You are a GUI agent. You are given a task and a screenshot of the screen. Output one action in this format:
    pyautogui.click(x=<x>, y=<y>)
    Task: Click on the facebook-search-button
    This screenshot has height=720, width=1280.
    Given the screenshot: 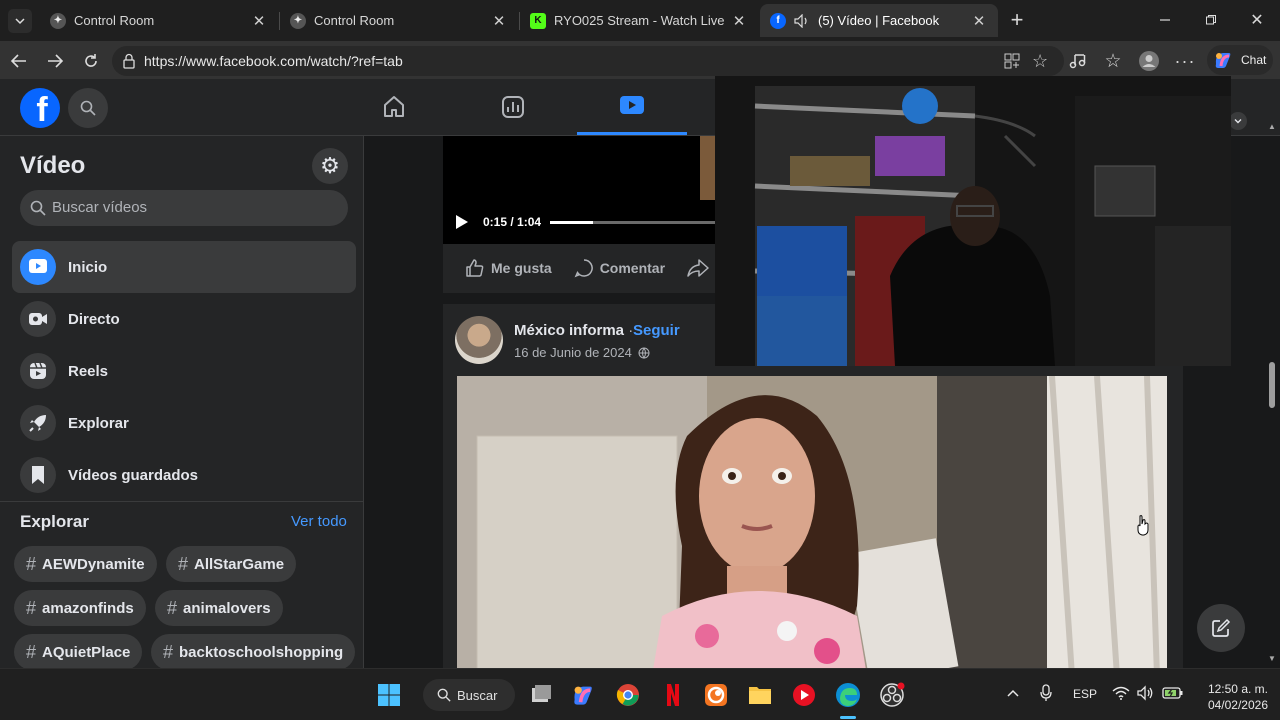 What is the action you would take?
    pyautogui.click(x=88, y=108)
    